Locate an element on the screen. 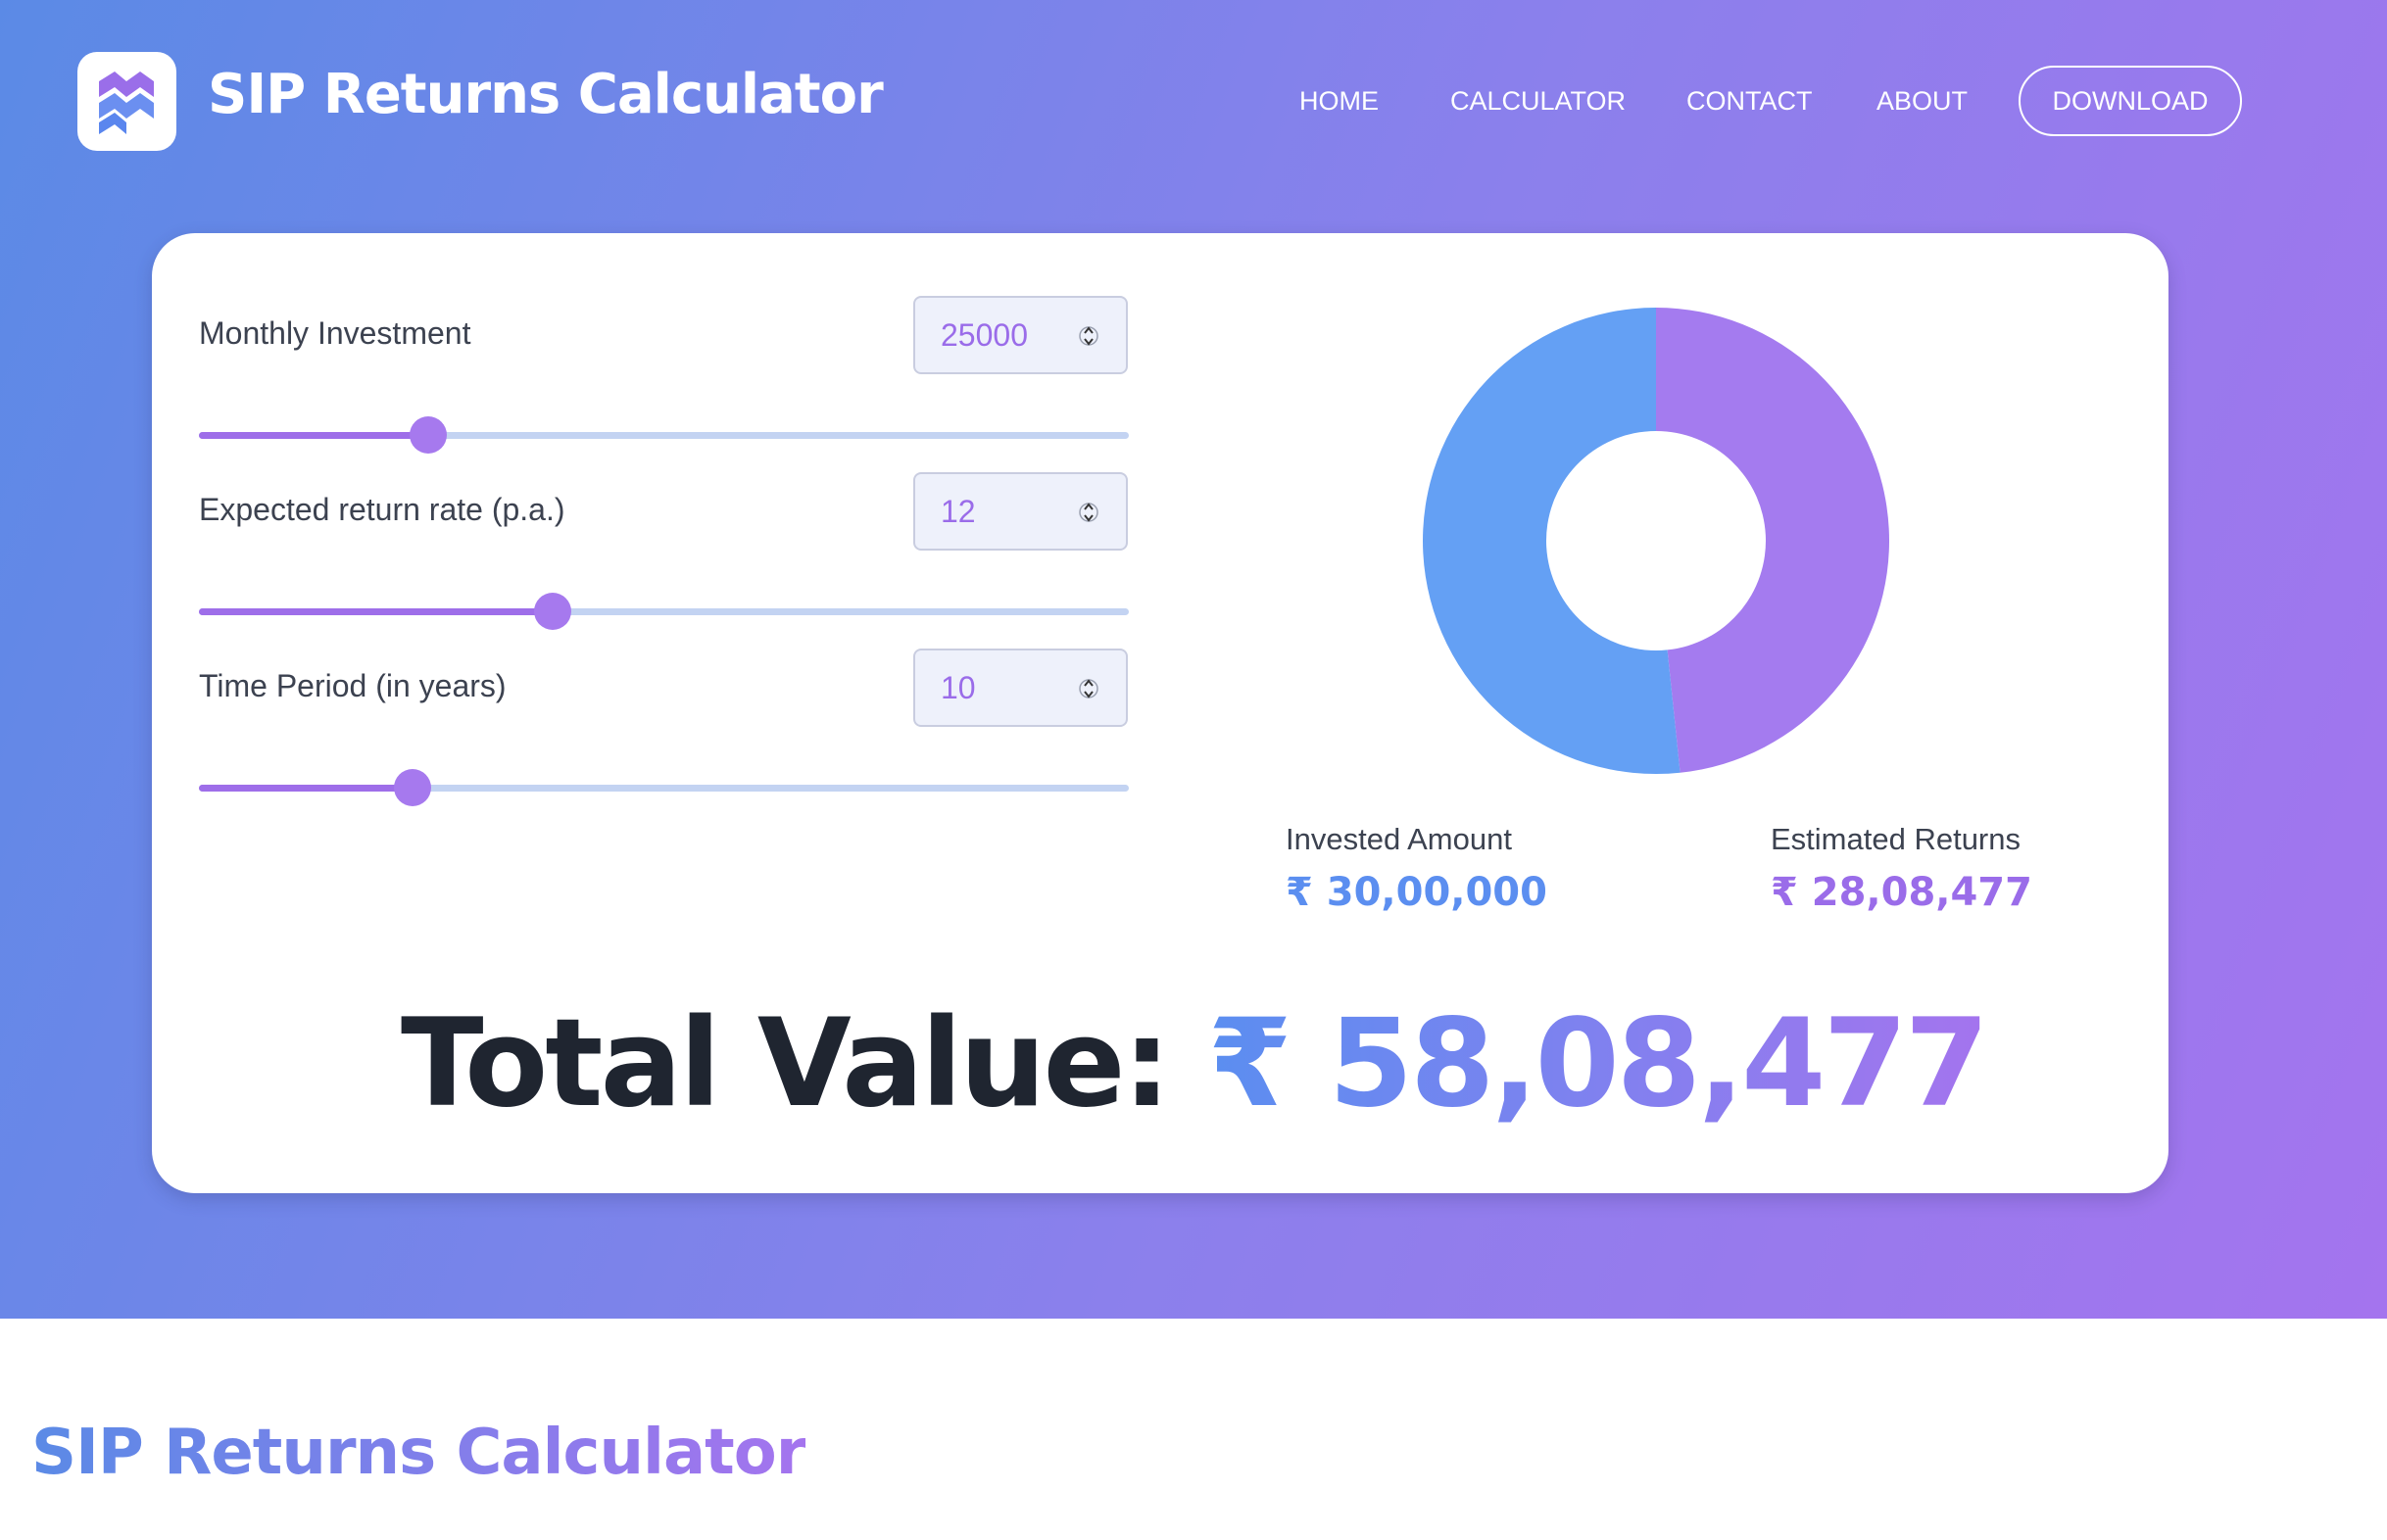 The image size is (2387, 1540). download-button: DOWNLOAD is located at coordinates (2130, 101).